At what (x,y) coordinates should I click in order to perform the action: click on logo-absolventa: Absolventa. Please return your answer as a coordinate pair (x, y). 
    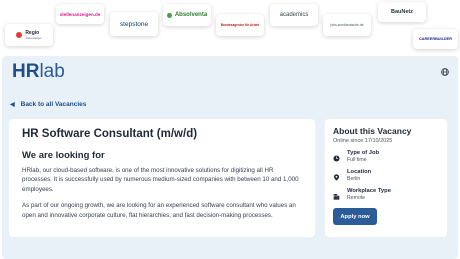
    Looking at the image, I should click on (187, 15).